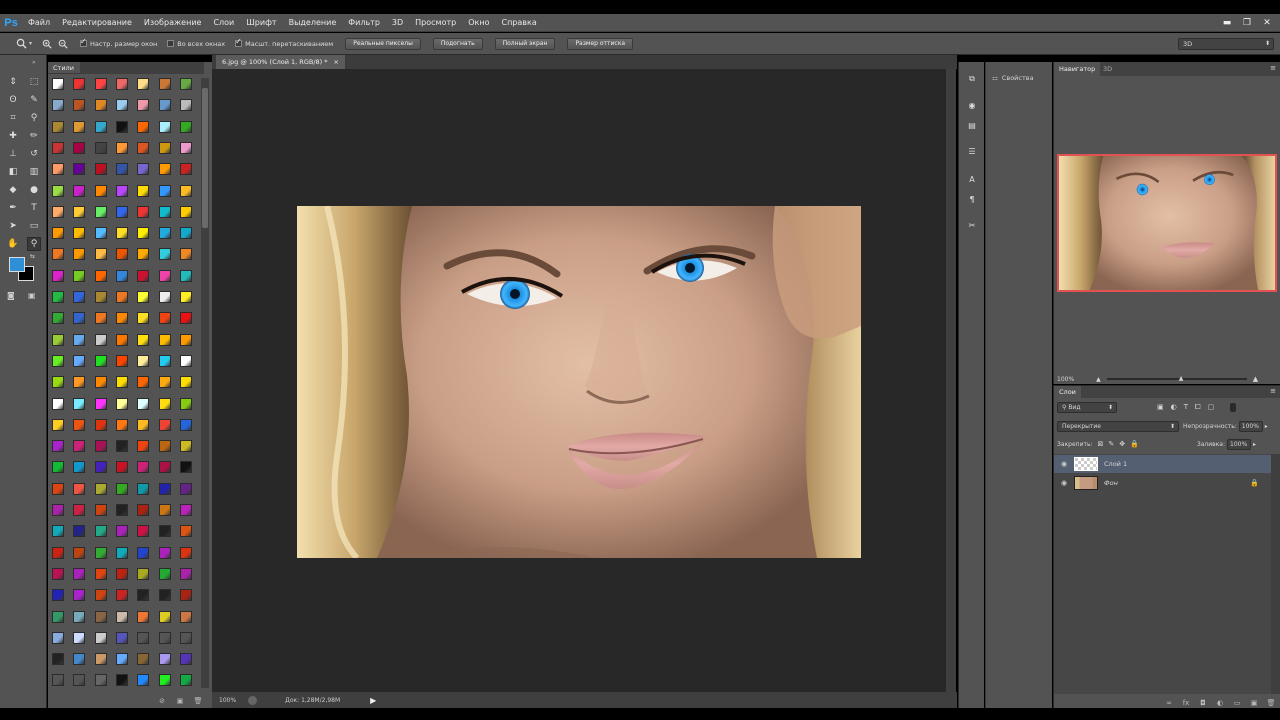  I want to click on properties-button: ⚏ Свойства, so click(1013, 78).